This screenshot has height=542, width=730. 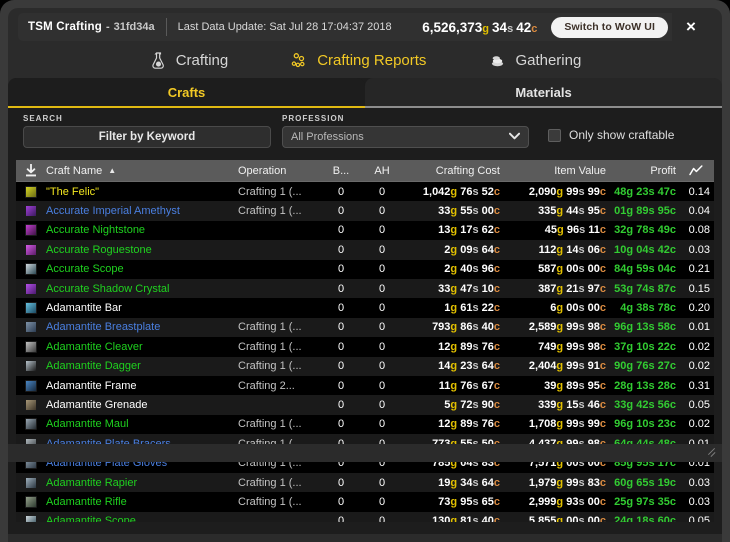 What do you see at coordinates (567, 424) in the screenshot?
I see `item-value-cell: 1,708g 99s 99c` at bounding box center [567, 424].